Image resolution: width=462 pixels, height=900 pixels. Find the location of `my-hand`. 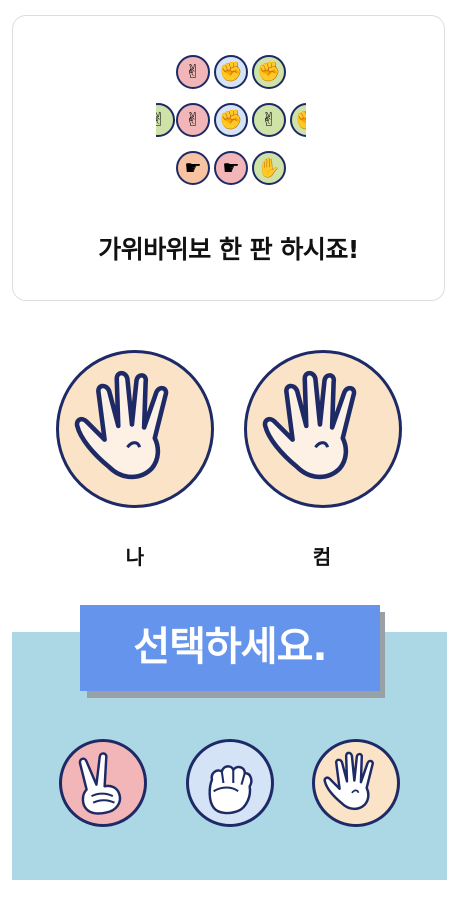

my-hand is located at coordinates (135, 429).